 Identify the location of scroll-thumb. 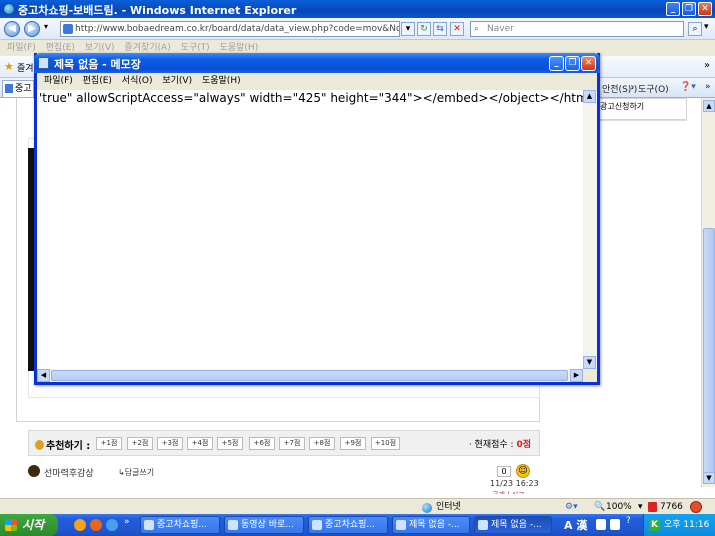
(709, 353).